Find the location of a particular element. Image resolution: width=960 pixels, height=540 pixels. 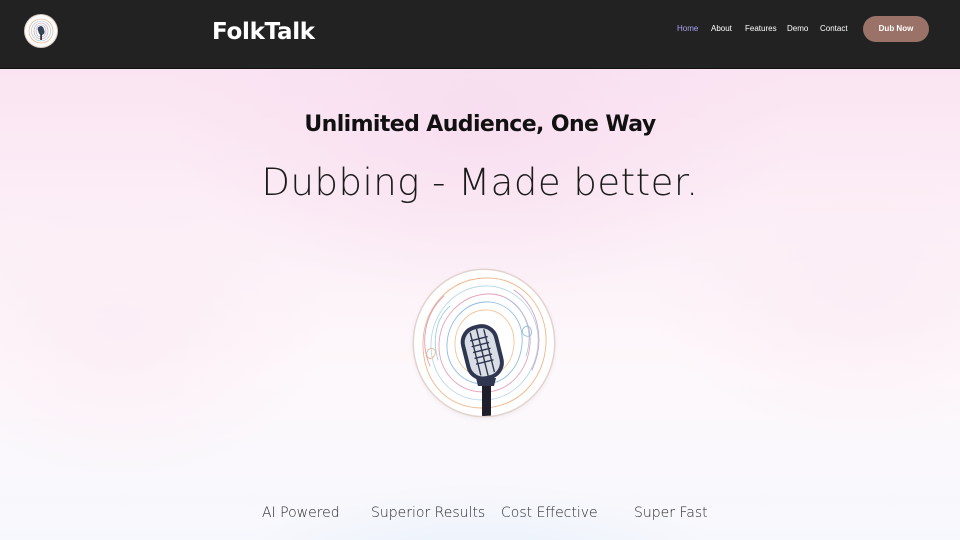

dub-now-button: Dub Now is located at coordinates (896, 29).